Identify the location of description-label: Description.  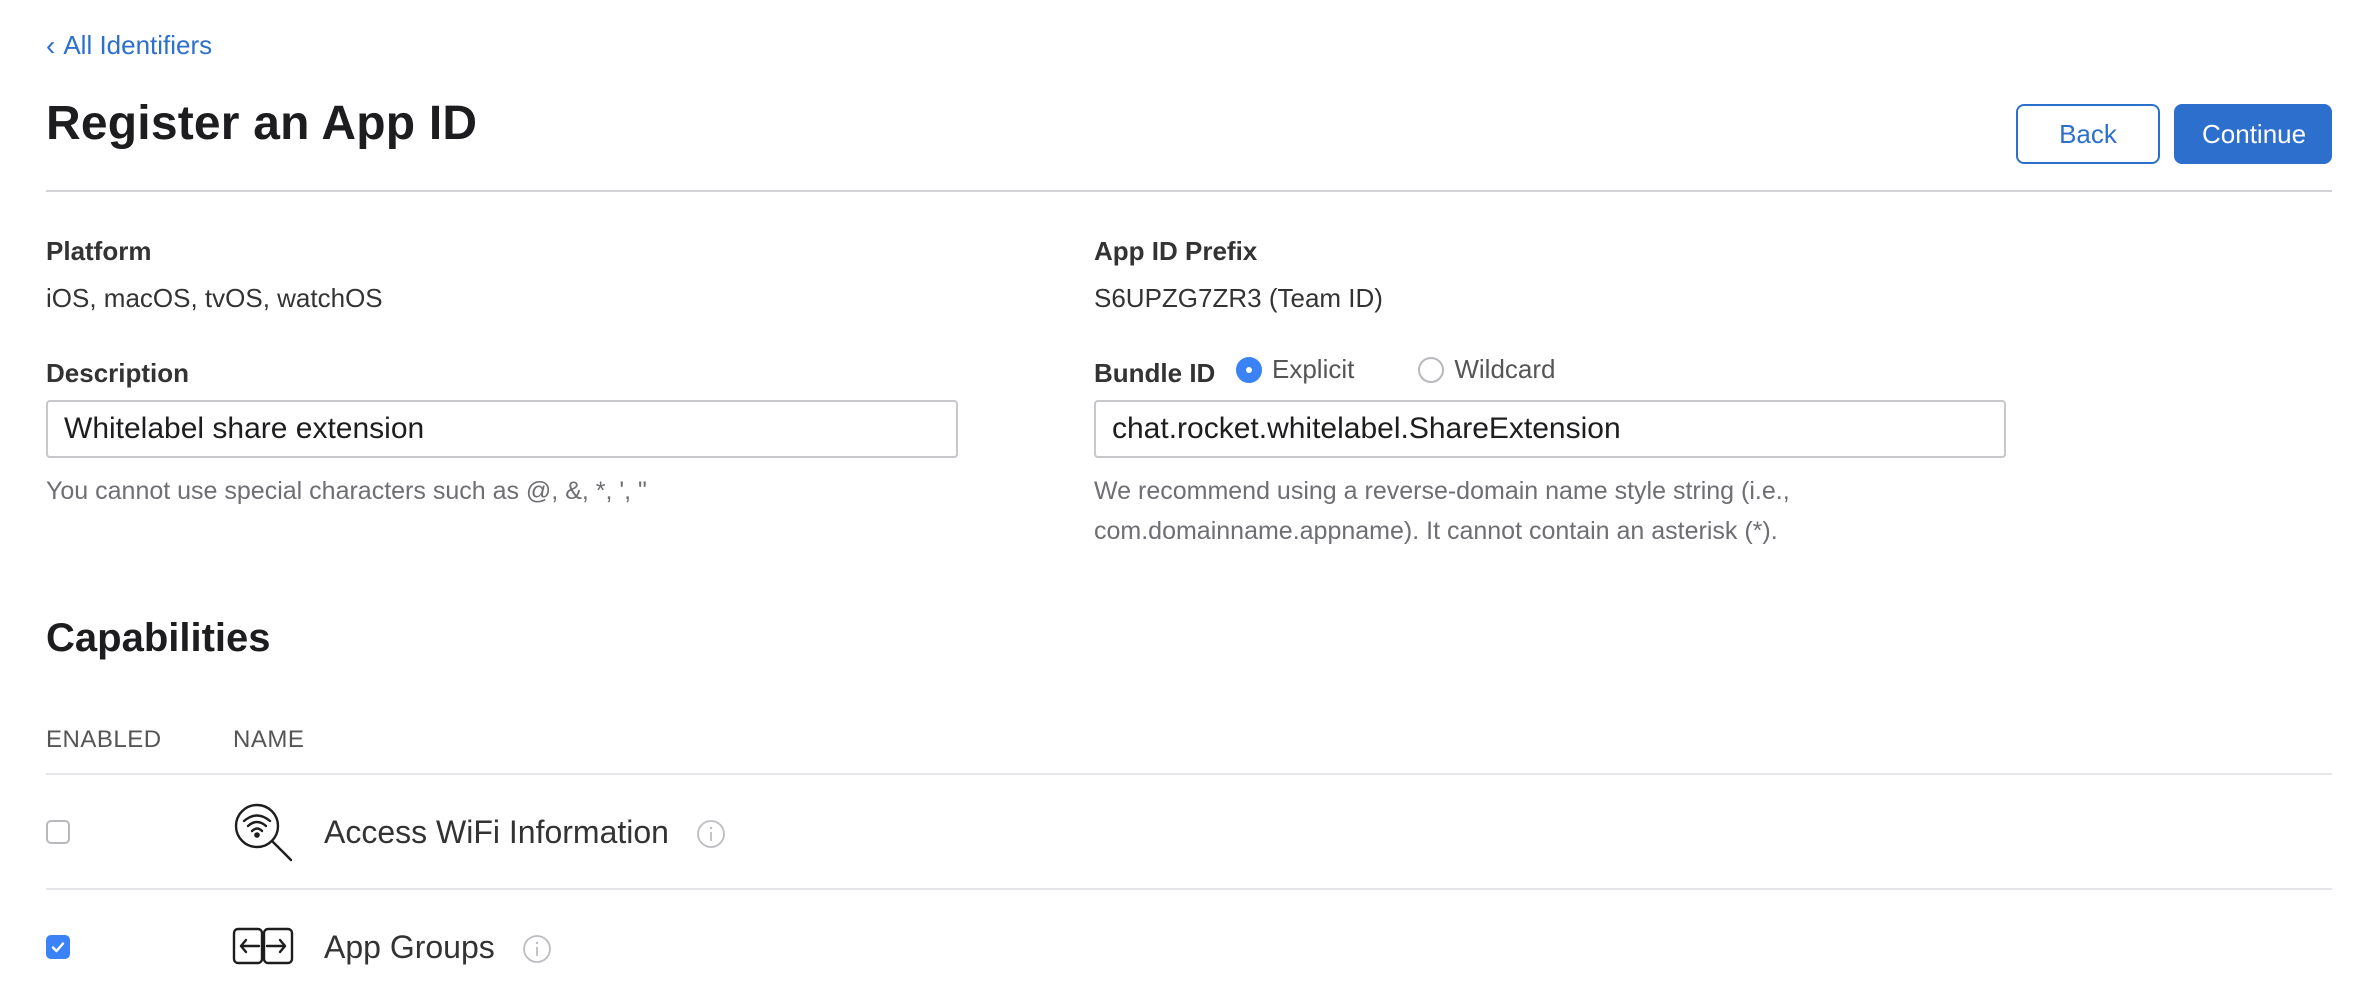
(118, 373).